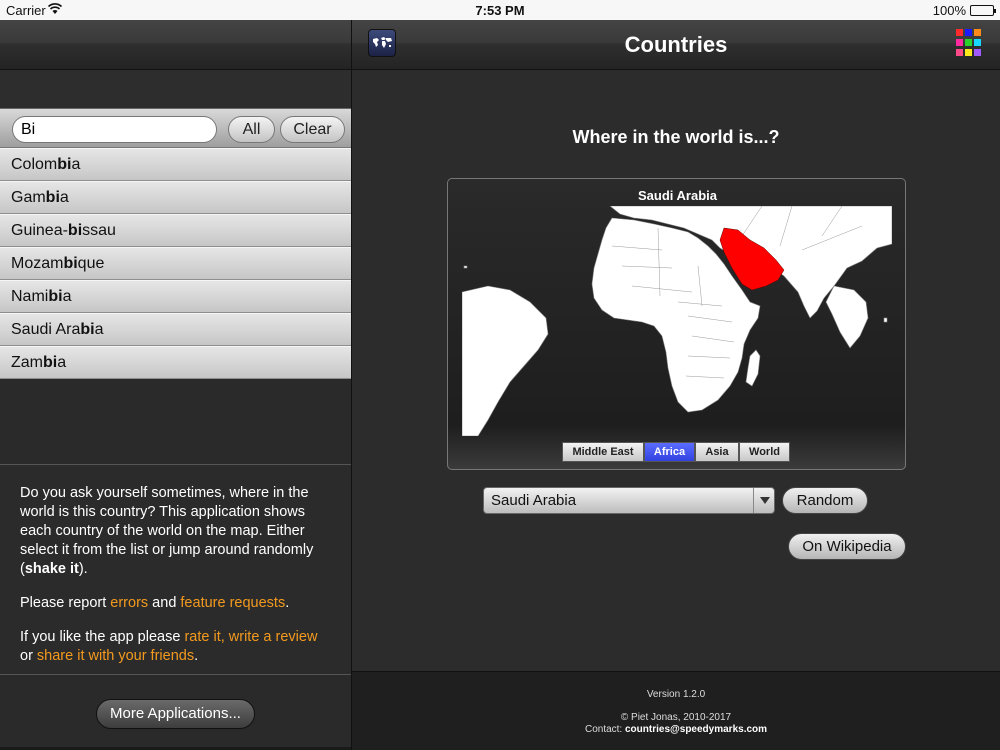 The height and width of the screenshot is (750, 1000). What do you see at coordinates (175, 197) in the screenshot?
I see `country-item-gambia: Gambia` at bounding box center [175, 197].